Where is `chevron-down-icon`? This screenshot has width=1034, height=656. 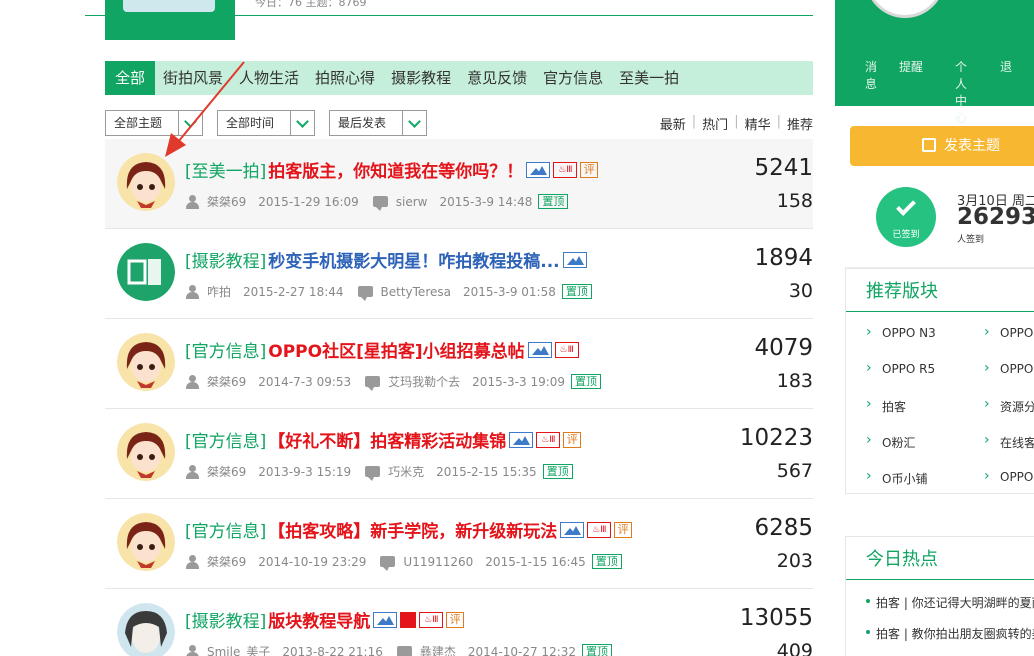 chevron-down-icon is located at coordinates (302, 123).